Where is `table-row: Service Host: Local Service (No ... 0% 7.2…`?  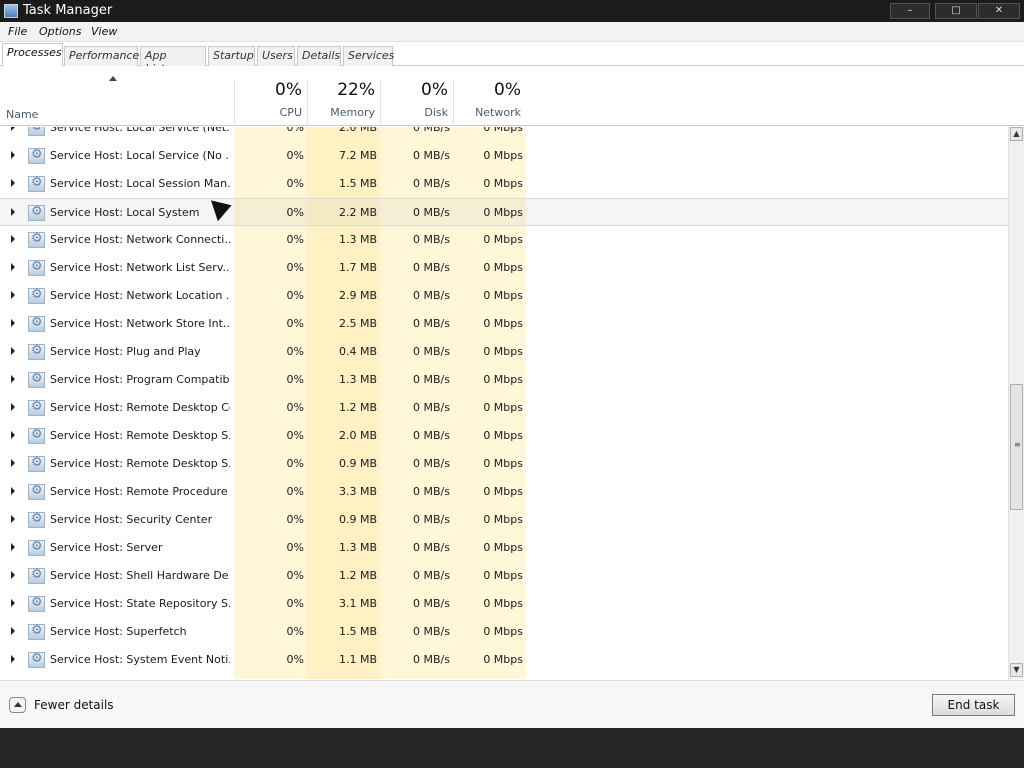 table-row: Service Host: Local Service (No ... 0% 7.2… is located at coordinates (504, 156).